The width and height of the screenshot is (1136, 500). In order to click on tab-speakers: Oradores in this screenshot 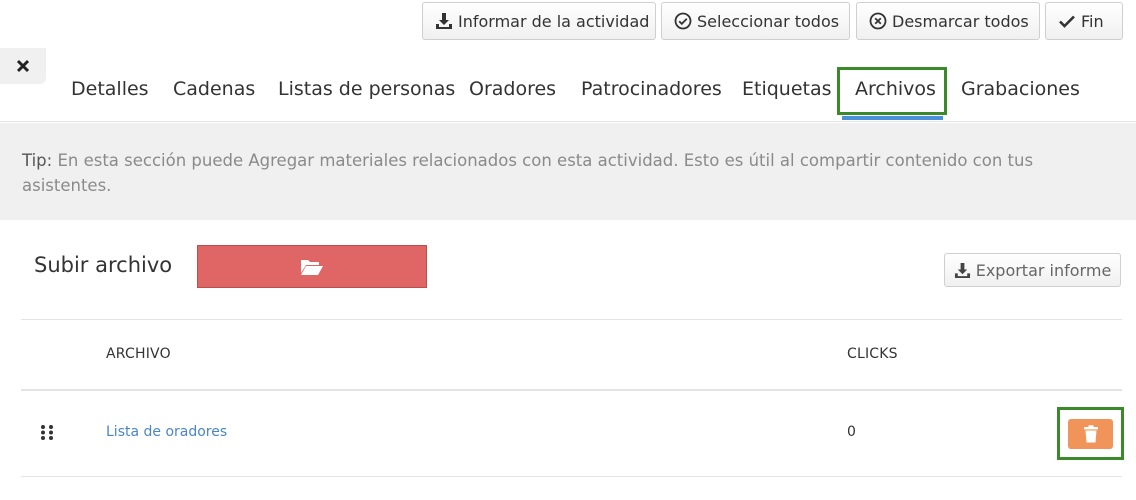, I will do `click(512, 89)`.